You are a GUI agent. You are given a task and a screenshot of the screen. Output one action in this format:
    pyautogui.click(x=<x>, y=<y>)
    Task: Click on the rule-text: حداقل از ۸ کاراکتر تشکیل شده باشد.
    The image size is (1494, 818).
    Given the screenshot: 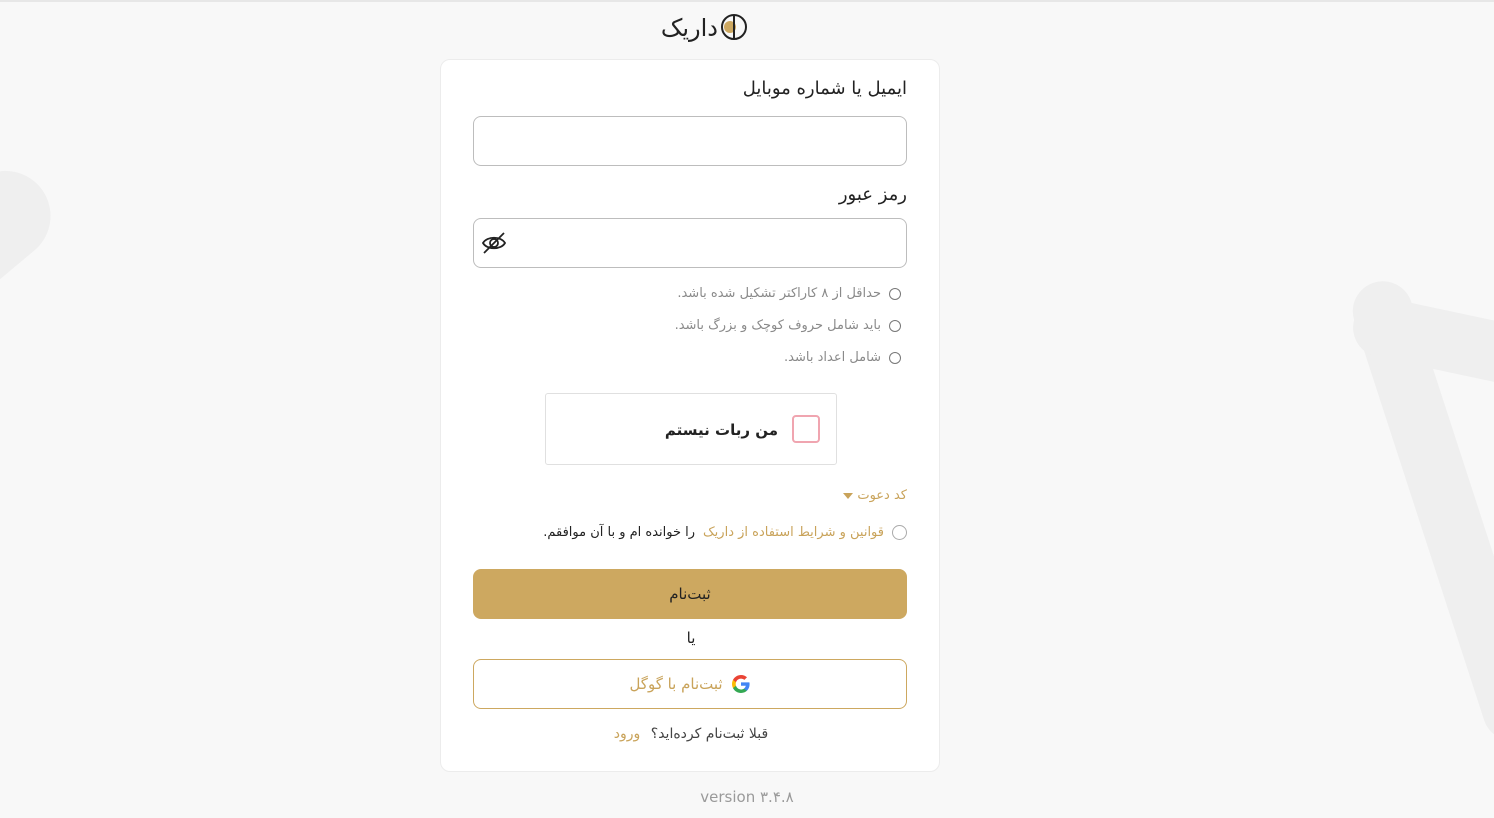 What is the action you would take?
    pyautogui.click(x=779, y=293)
    